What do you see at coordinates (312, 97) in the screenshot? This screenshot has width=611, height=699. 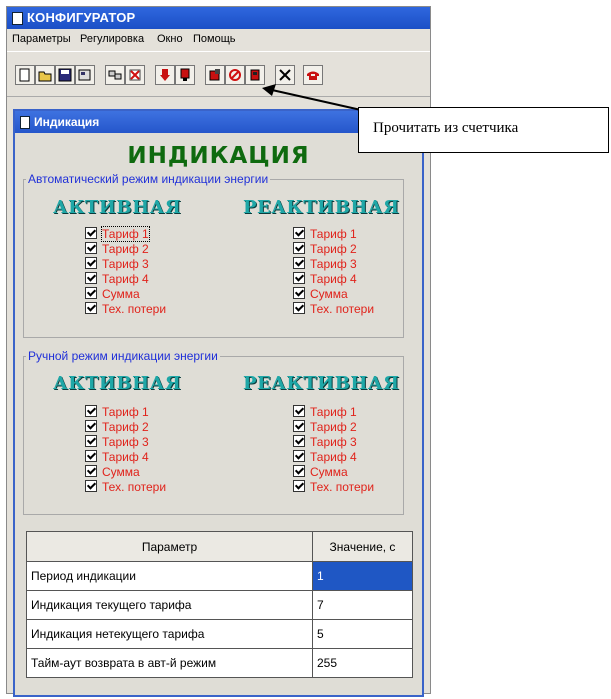 I see `callout-arrow` at bounding box center [312, 97].